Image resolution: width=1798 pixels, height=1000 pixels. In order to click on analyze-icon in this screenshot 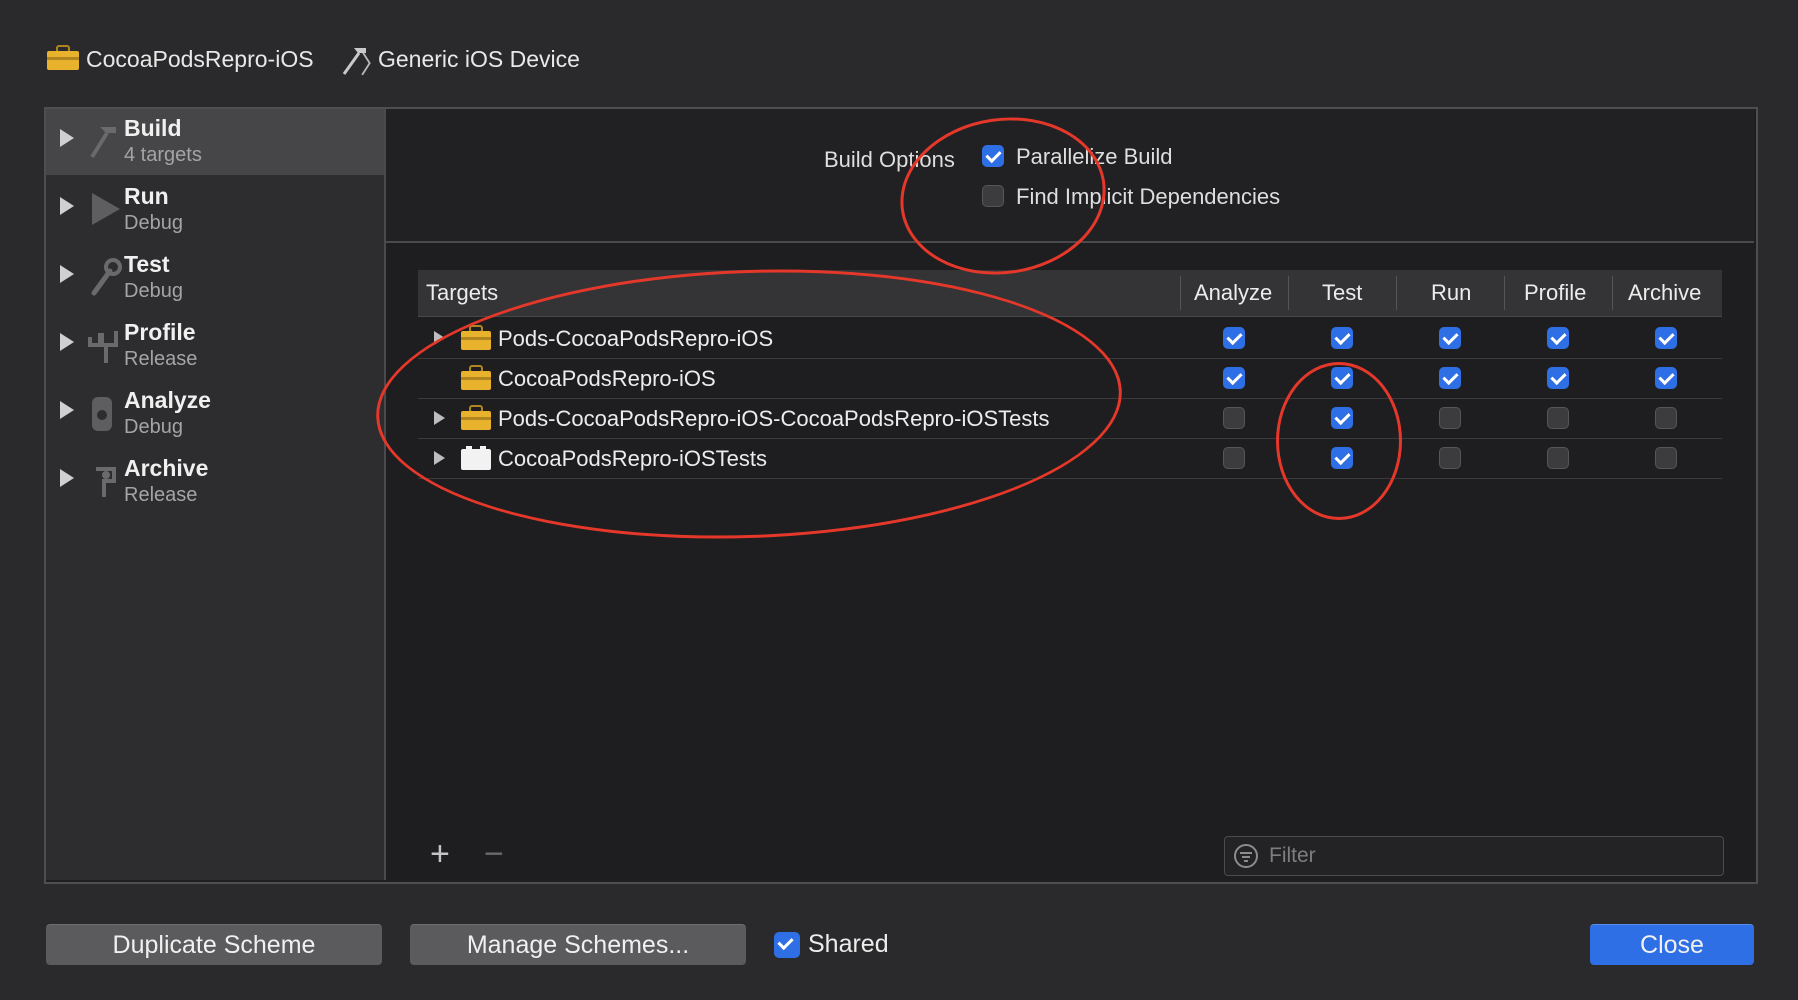, I will do `click(102, 414)`.